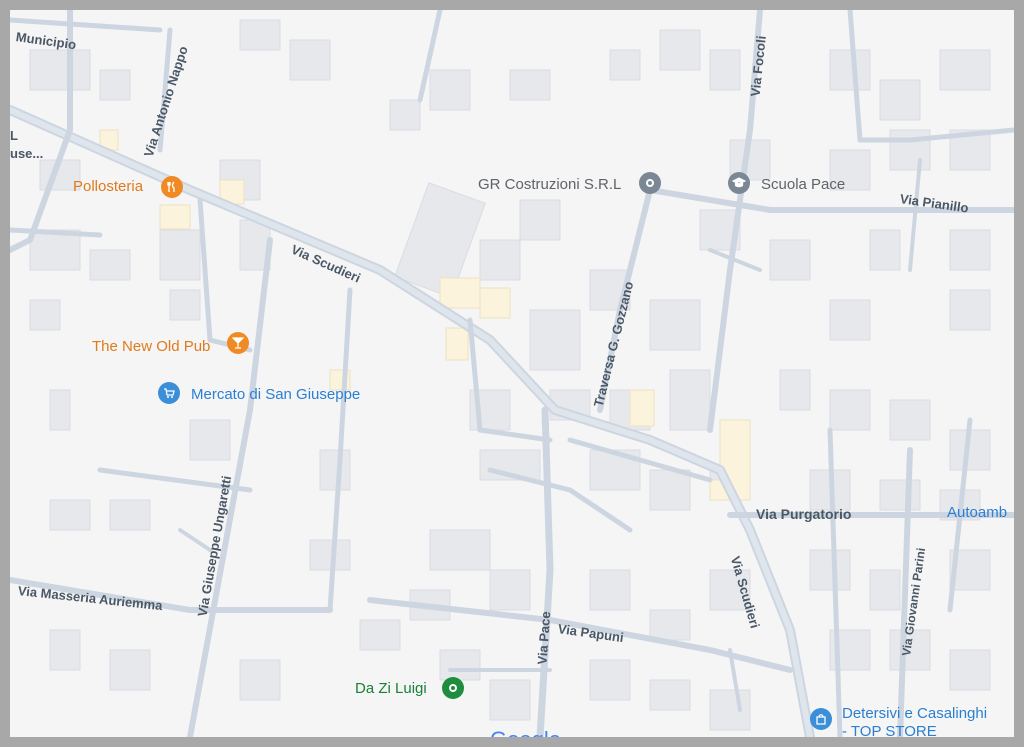 Image resolution: width=1024 pixels, height=747 pixels. Describe the element at coordinates (821, 719) in the screenshot. I see `shopping-bag-icon` at that location.